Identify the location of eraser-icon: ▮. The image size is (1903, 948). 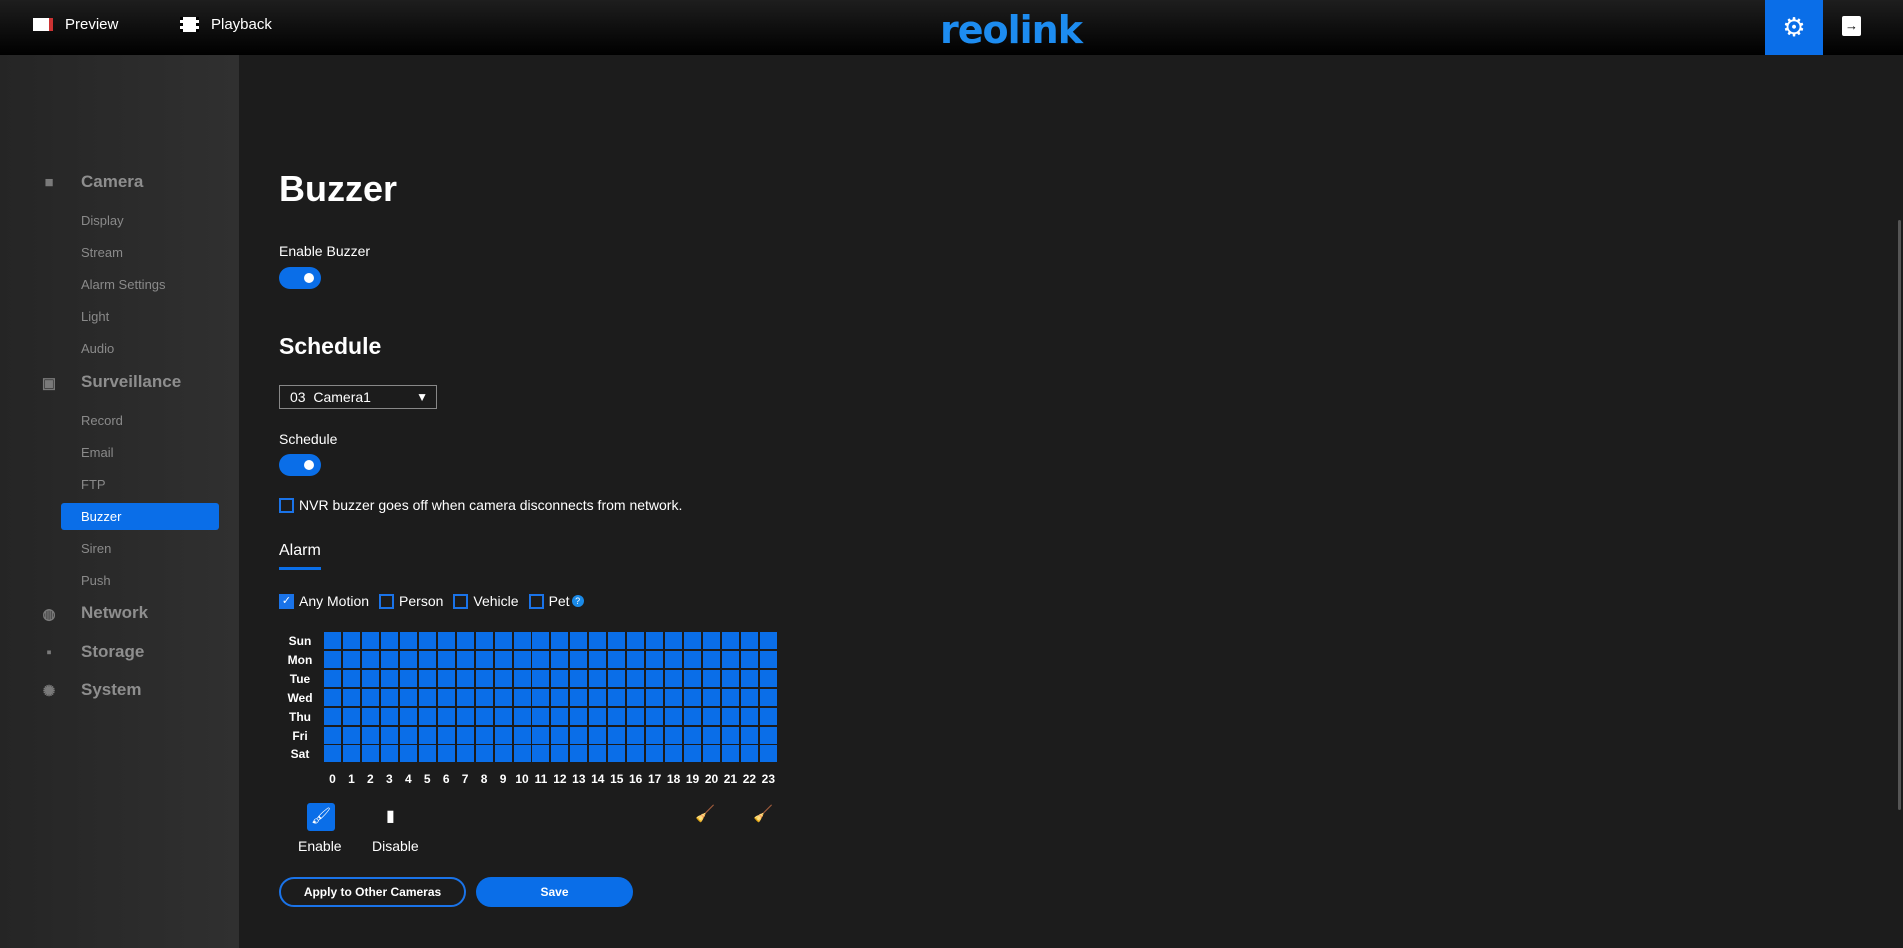
(390, 816).